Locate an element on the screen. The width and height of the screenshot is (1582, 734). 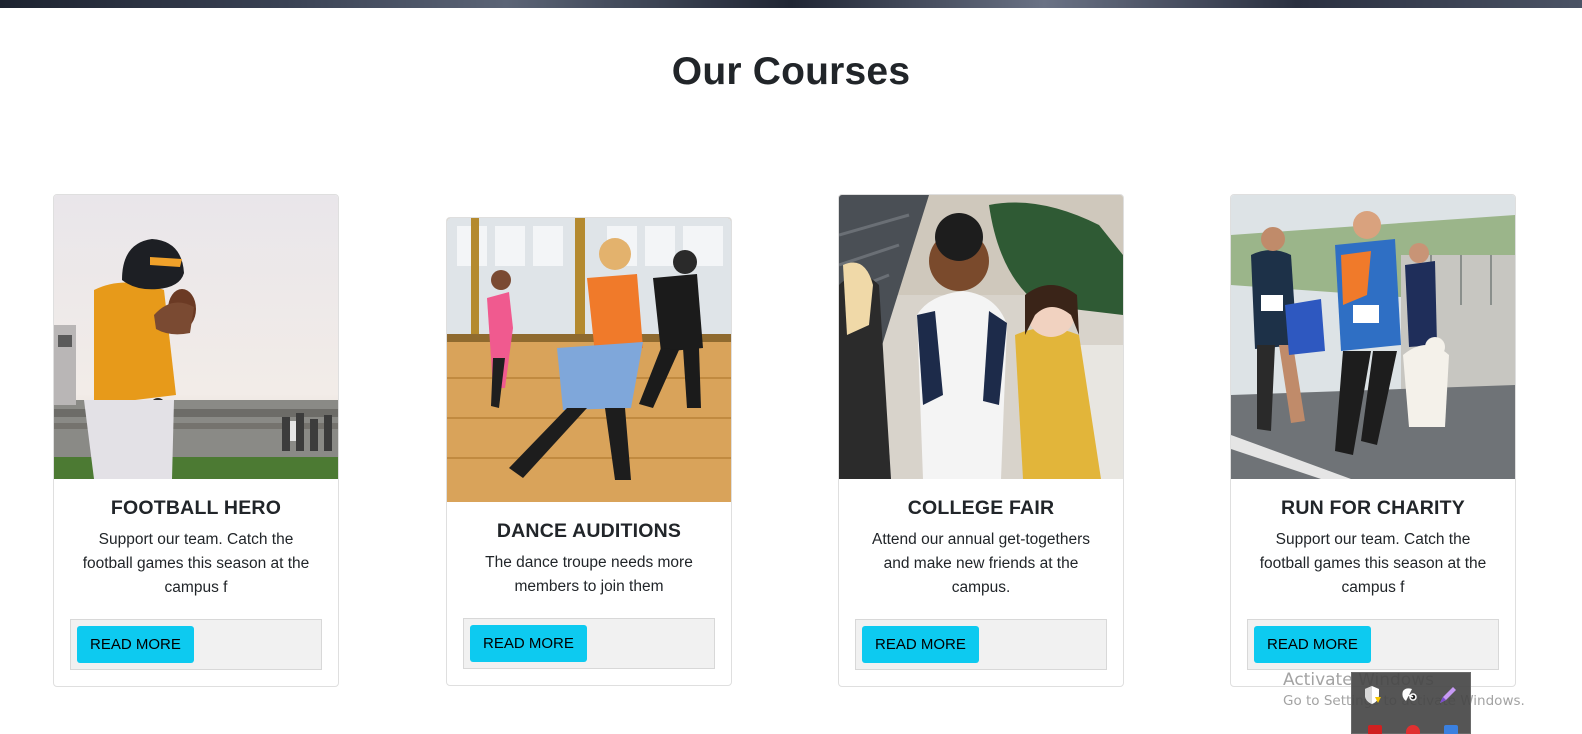
course-title: RUN FOR CHARITY is located at coordinates (1373, 508).